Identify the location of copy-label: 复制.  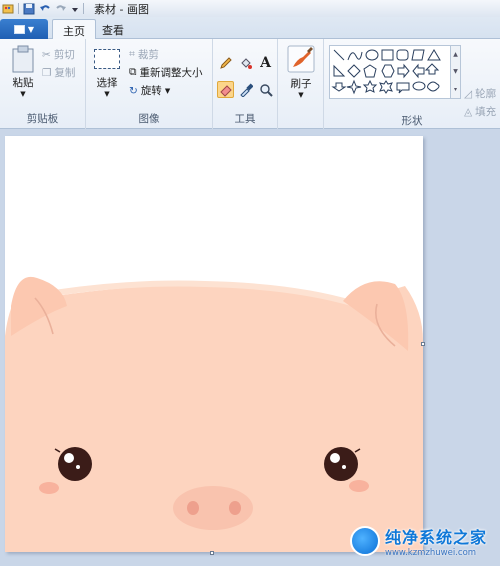
(65, 73).